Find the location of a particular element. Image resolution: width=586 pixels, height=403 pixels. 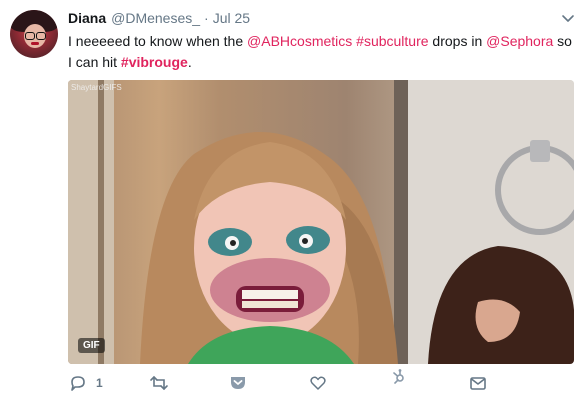

hubspot-icon is located at coordinates (398, 376).